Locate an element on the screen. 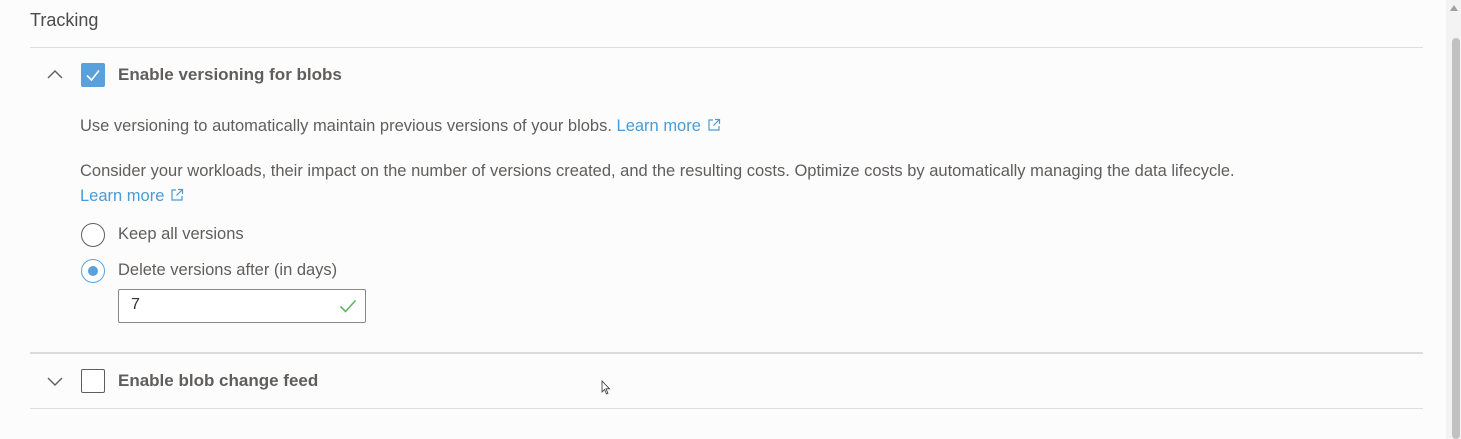 This screenshot has width=1461, height=439. radio-delete-versions-after is located at coordinates (93, 271).